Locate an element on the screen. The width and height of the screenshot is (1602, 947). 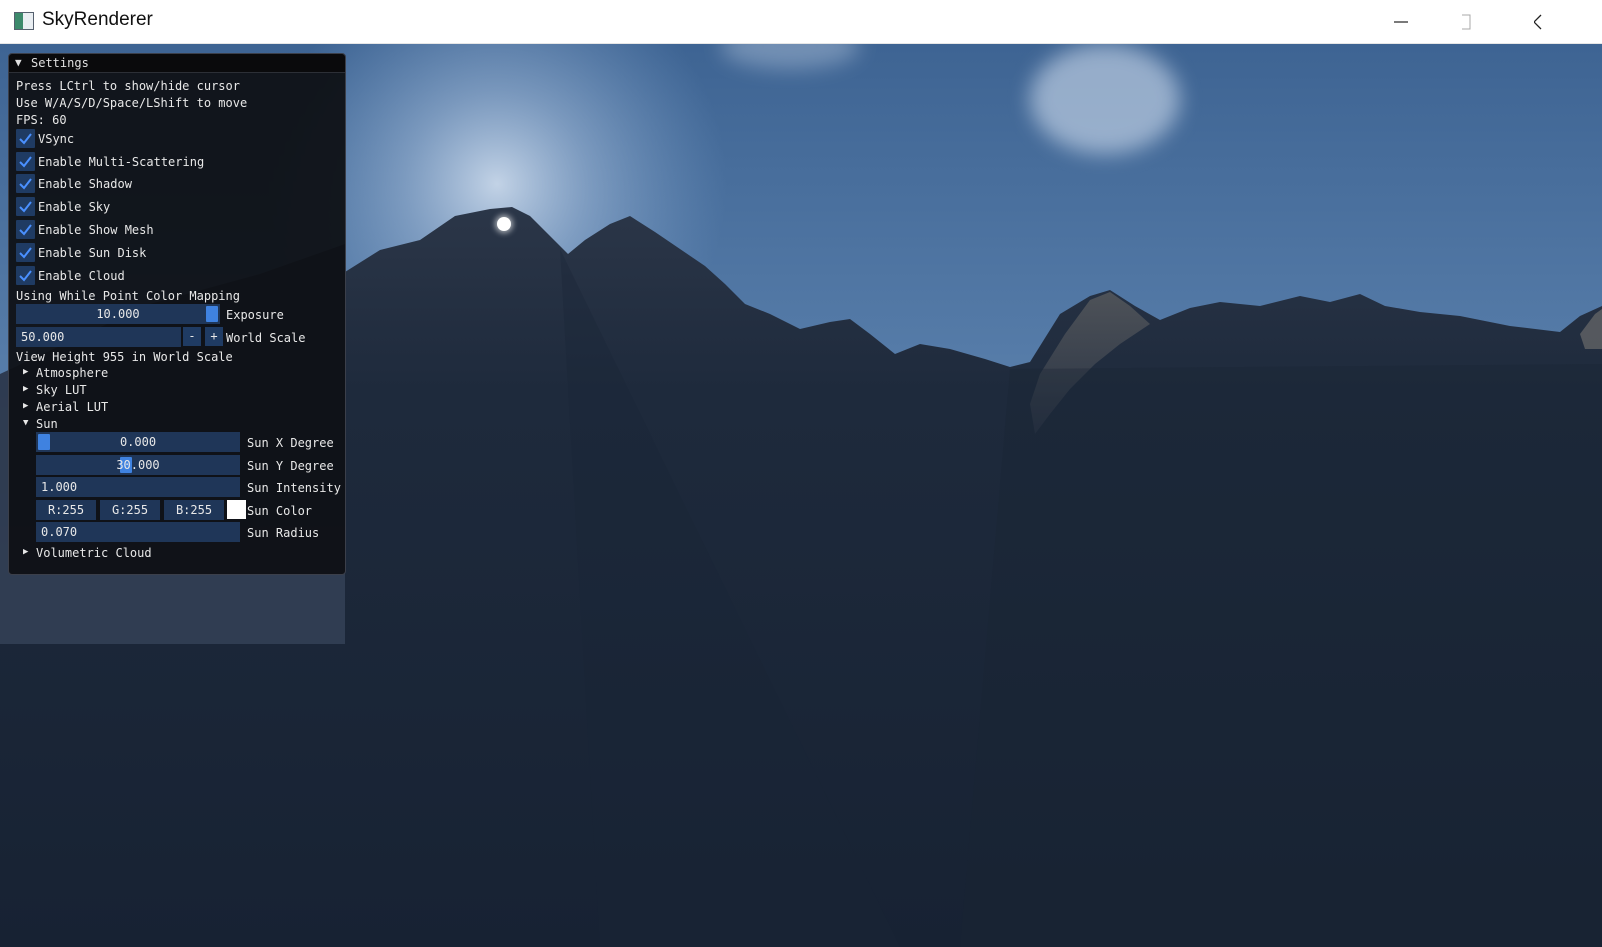
cloud is located at coordinates (1105, 99).